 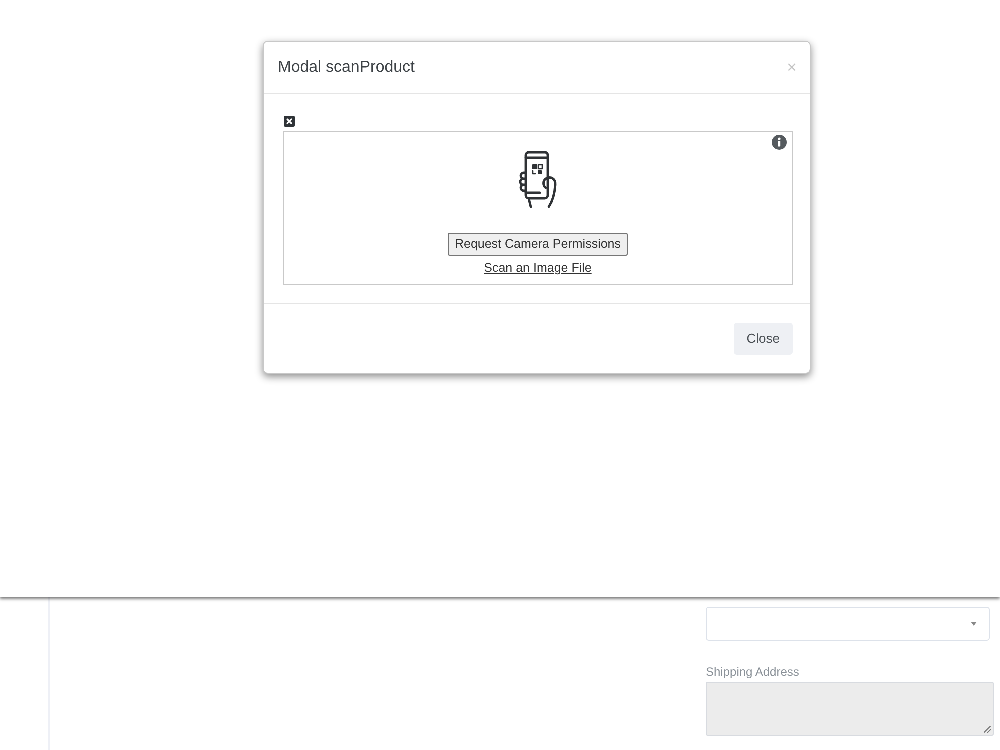 What do you see at coordinates (987, 729) in the screenshot?
I see `resize-handle-icon` at bounding box center [987, 729].